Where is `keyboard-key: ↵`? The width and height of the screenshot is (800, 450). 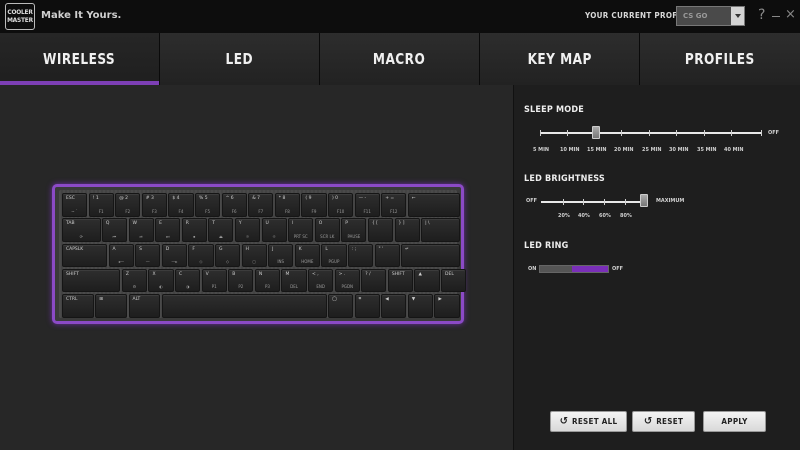
keyboard-key: ↵ is located at coordinates (430, 255).